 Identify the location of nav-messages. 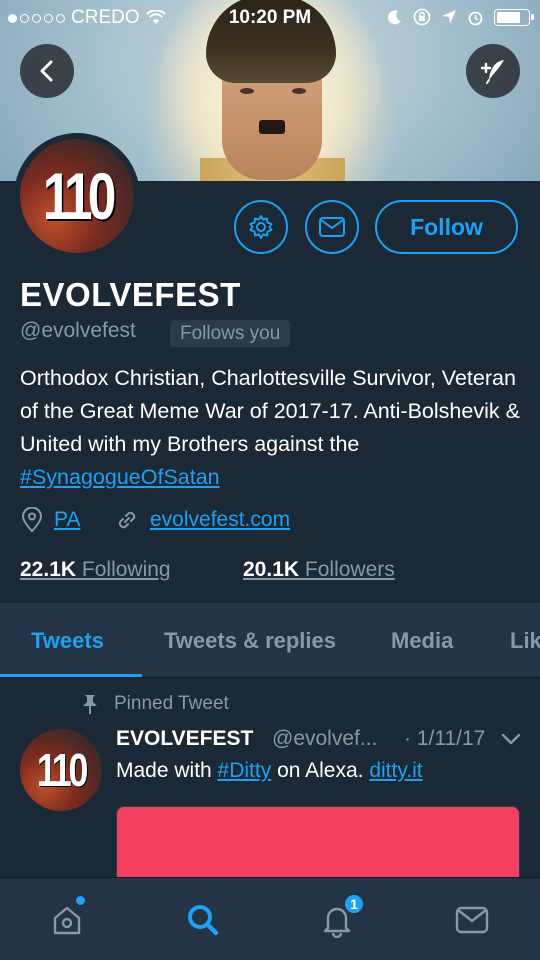
(472, 919).